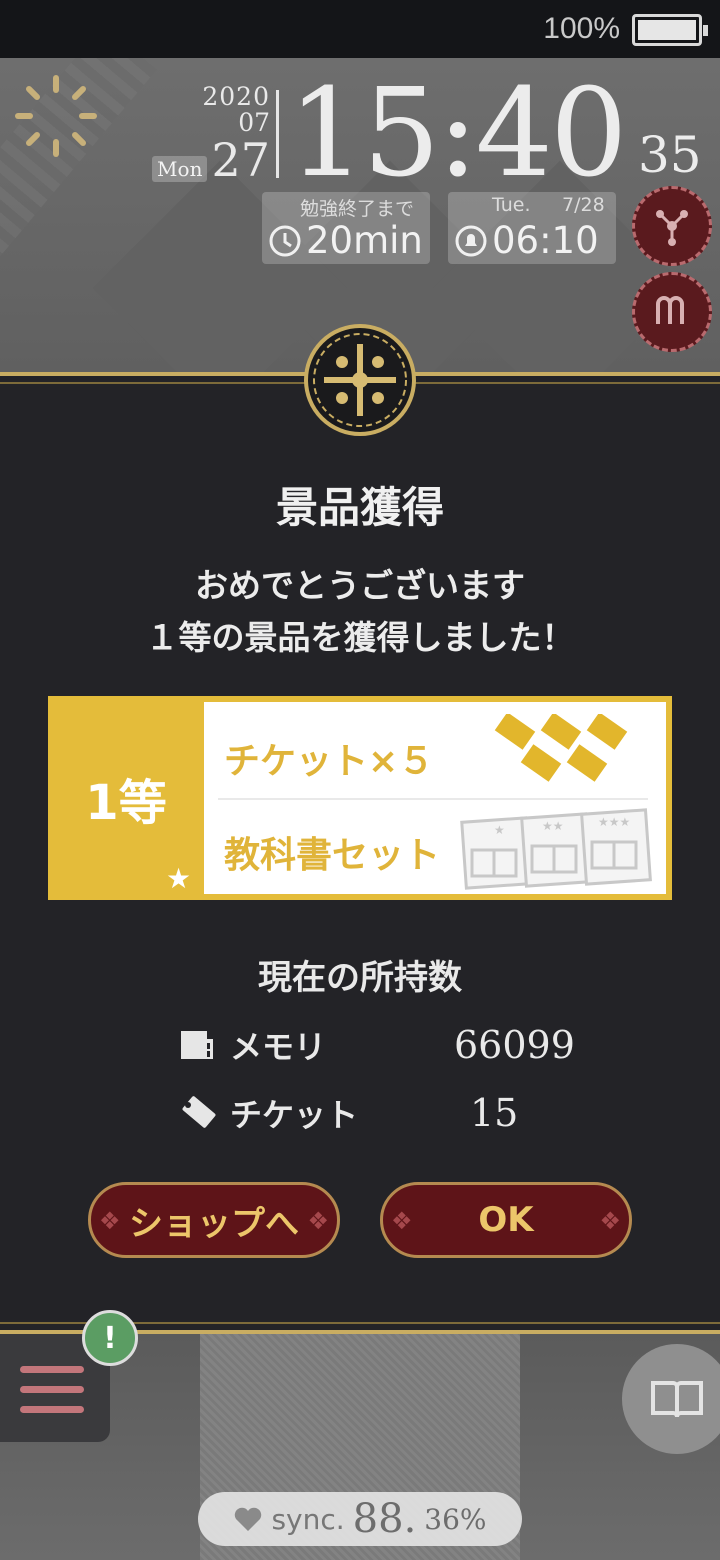 The image size is (720, 1560). I want to click on clock-seconds: 35, so click(670, 155).